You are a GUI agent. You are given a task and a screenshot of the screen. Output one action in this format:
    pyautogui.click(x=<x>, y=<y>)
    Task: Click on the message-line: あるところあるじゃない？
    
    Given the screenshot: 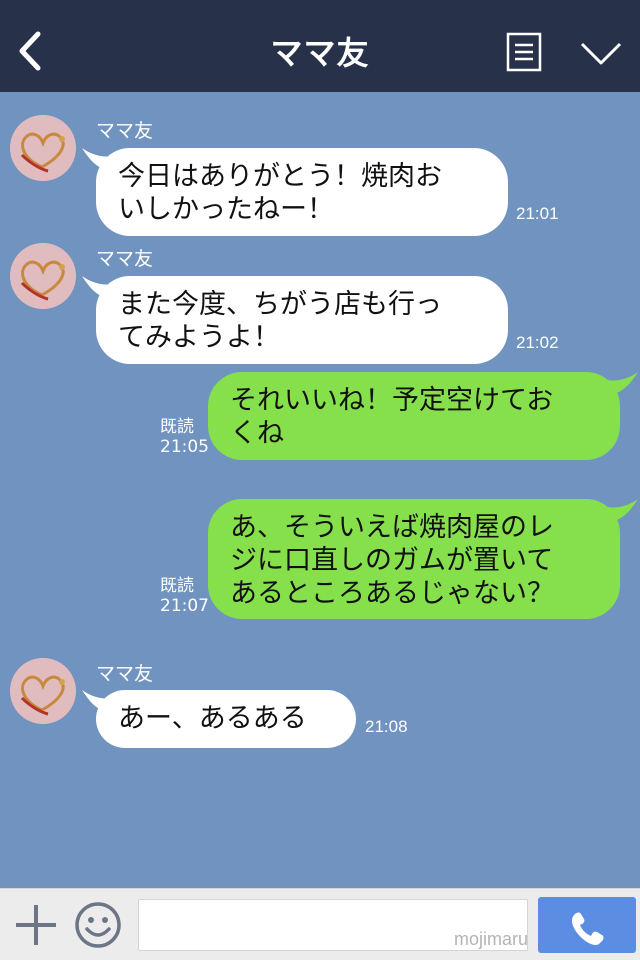 What is the action you would take?
    pyautogui.click(x=392, y=593)
    